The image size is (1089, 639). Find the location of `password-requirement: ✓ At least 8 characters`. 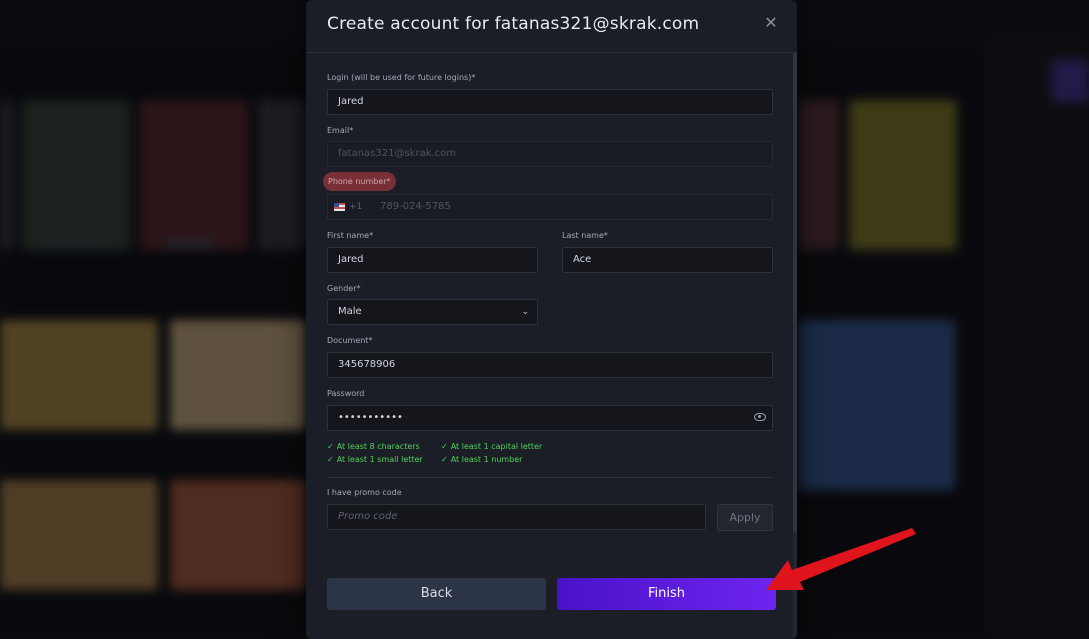

password-requirement: ✓ At least 8 characters is located at coordinates (373, 446).